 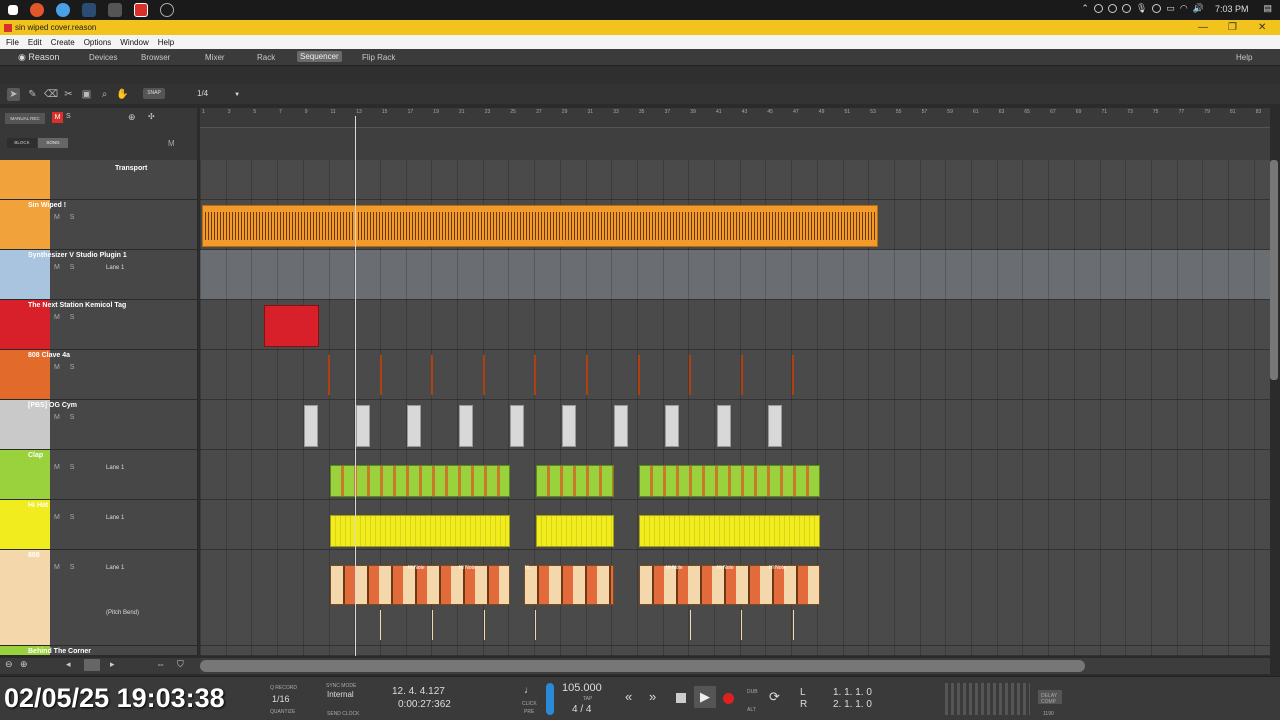 What do you see at coordinates (13, 10) in the screenshot?
I see `windows-start-icon` at bounding box center [13, 10].